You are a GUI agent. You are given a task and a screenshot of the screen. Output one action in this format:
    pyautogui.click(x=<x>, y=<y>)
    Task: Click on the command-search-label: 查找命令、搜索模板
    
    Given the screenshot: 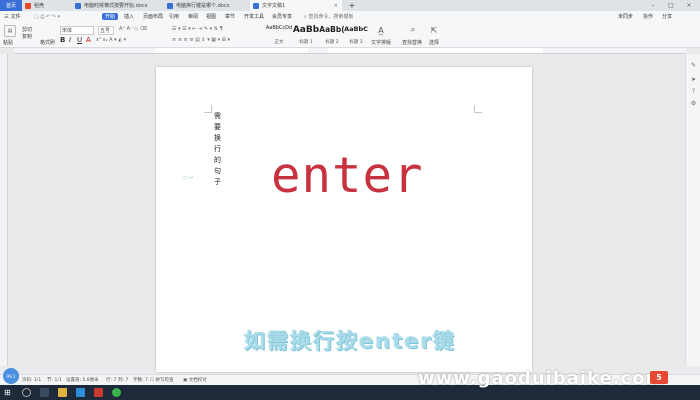 What is the action you would take?
    pyautogui.click(x=331, y=17)
    